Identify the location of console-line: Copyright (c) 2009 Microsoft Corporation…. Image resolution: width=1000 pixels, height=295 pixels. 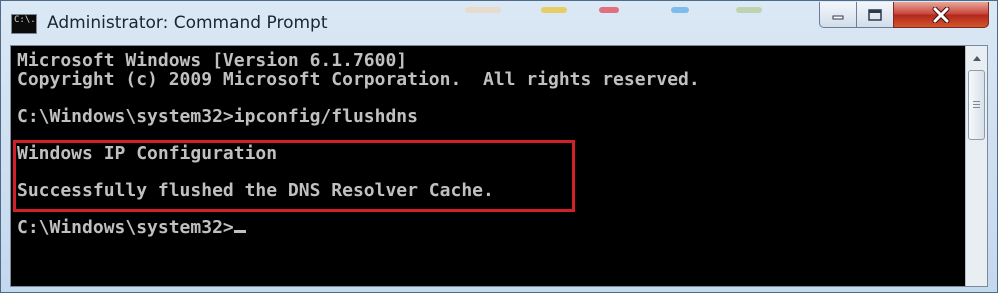
(358, 79).